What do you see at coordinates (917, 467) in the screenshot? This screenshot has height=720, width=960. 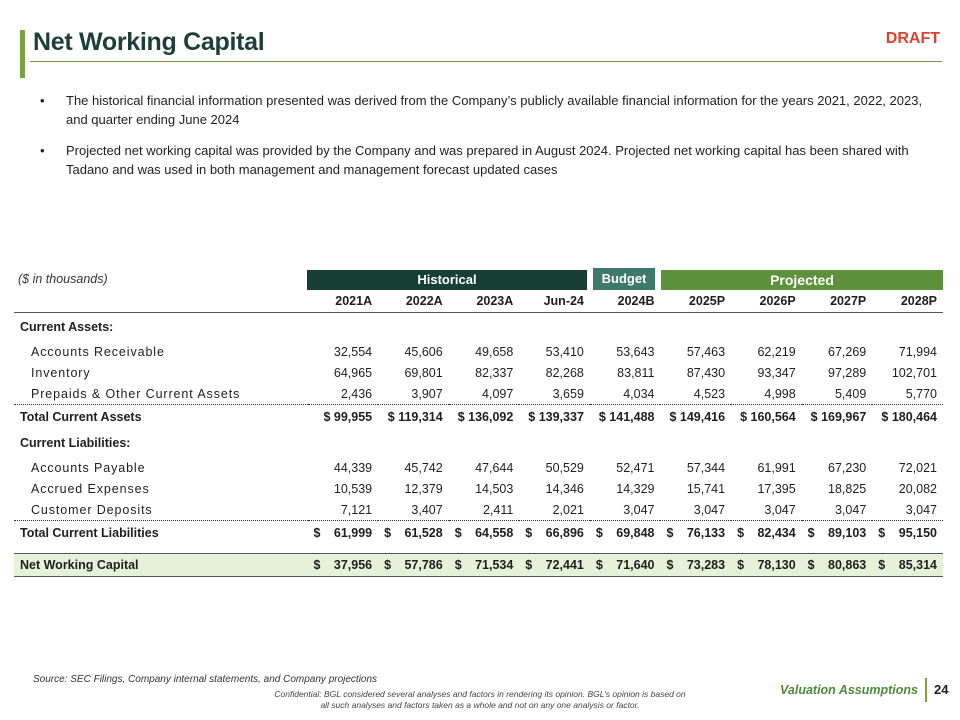 I see `value-cell: 72,021` at bounding box center [917, 467].